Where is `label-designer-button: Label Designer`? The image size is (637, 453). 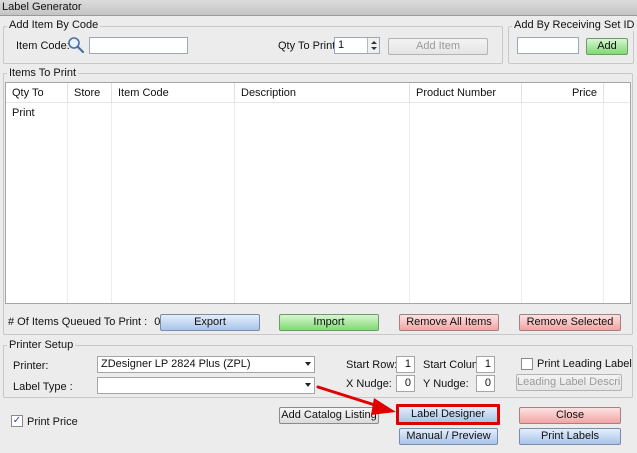
label-designer-button: Label Designer is located at coordinates (448, 414).